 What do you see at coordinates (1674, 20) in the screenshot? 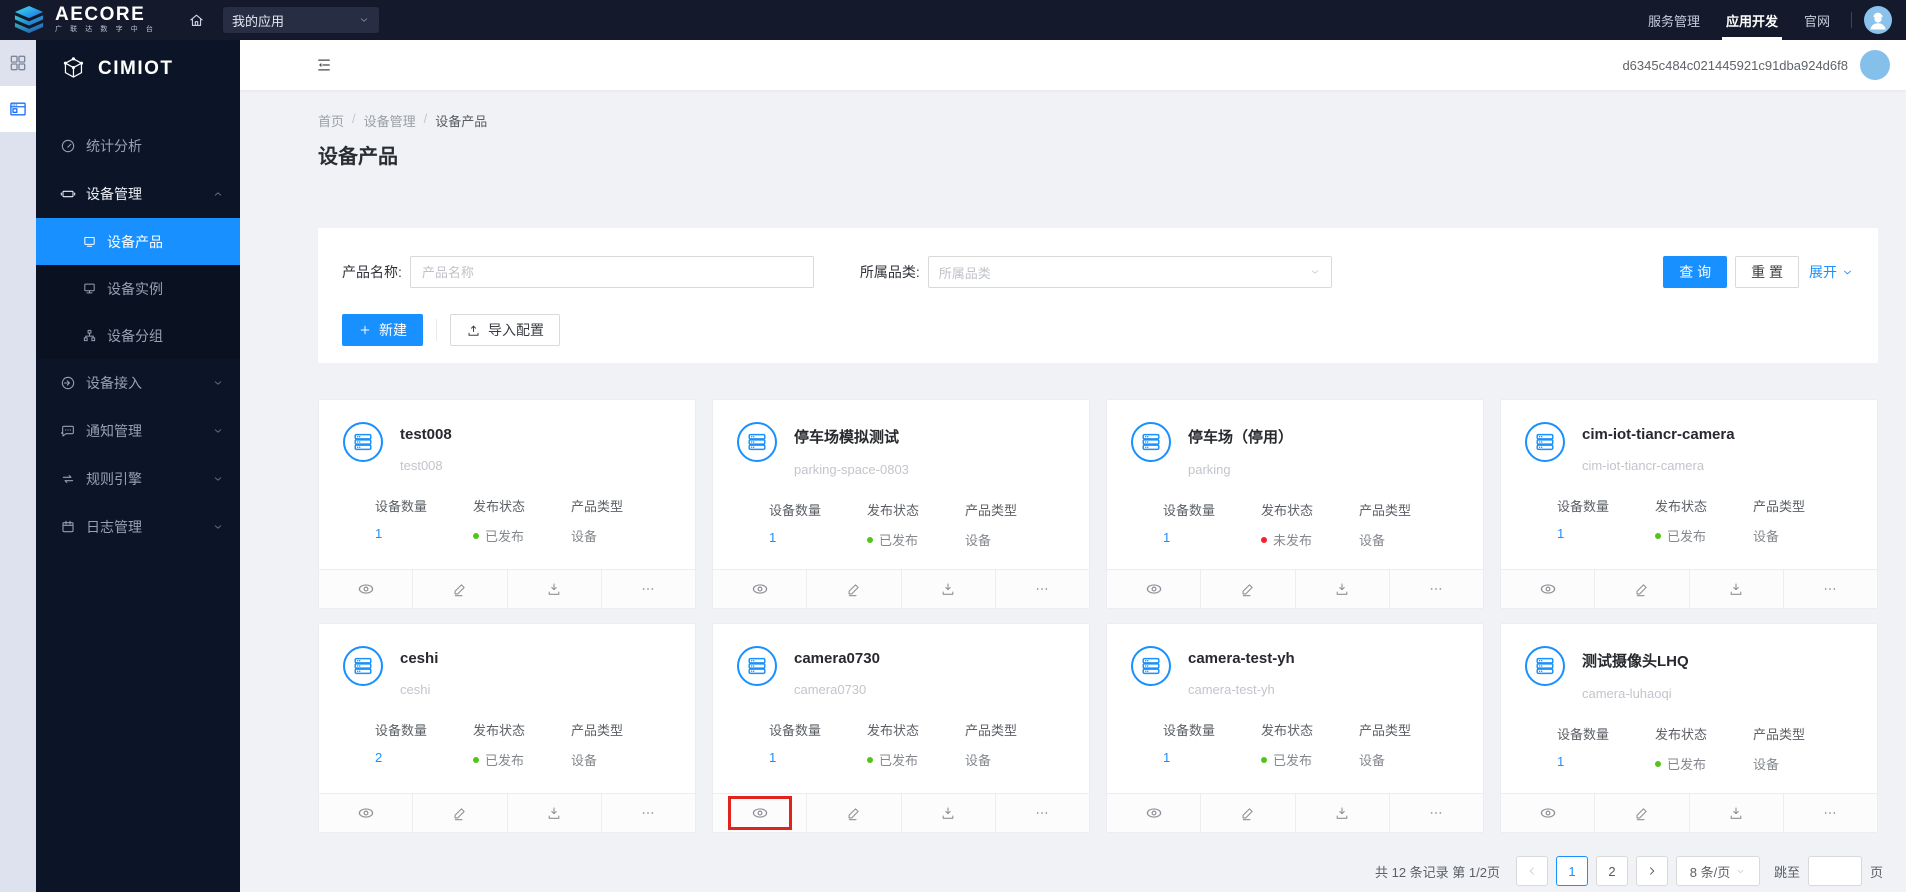
I see `topnav-服务管理: 服务管理` at bounding box center [1674, 20].